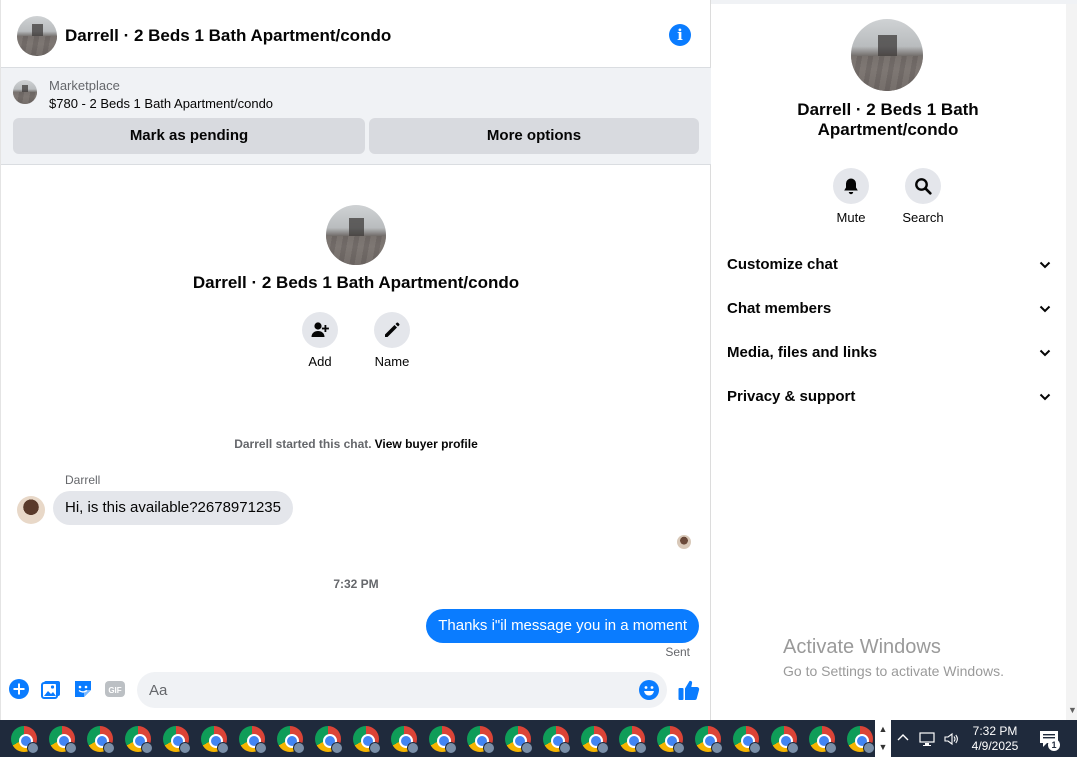 The width and height of the screenshot is (1077, 757). I want to click on message-input, so click(382, 690).